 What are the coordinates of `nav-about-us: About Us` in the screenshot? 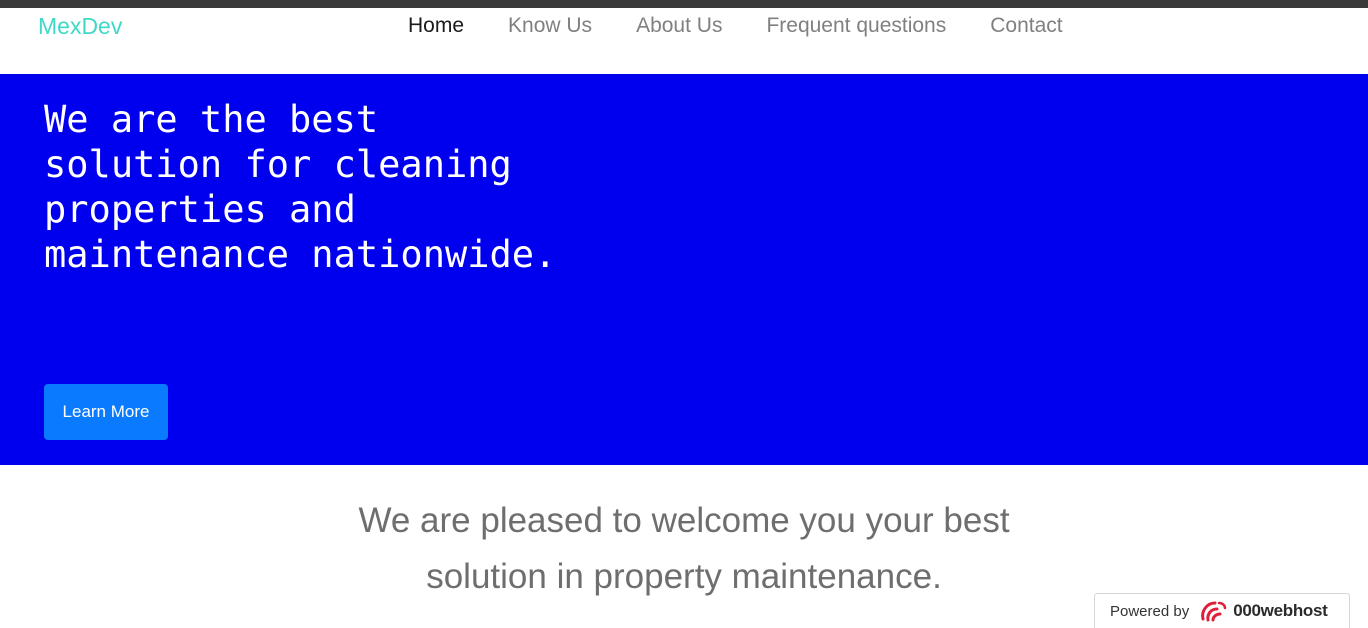 It's located at (679, 26).